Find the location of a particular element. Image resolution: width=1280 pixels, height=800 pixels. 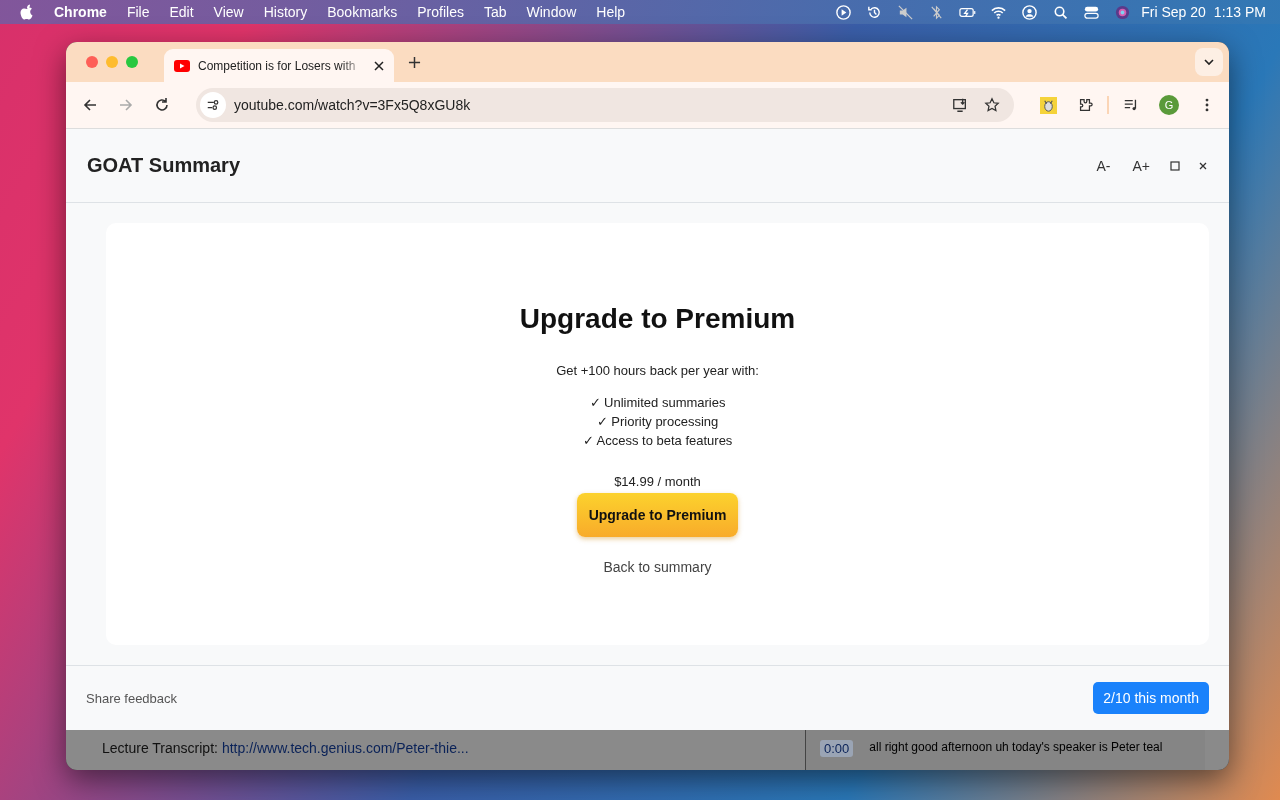

tab-title: Competition is for Losers with is located at coordinates (277, 65).